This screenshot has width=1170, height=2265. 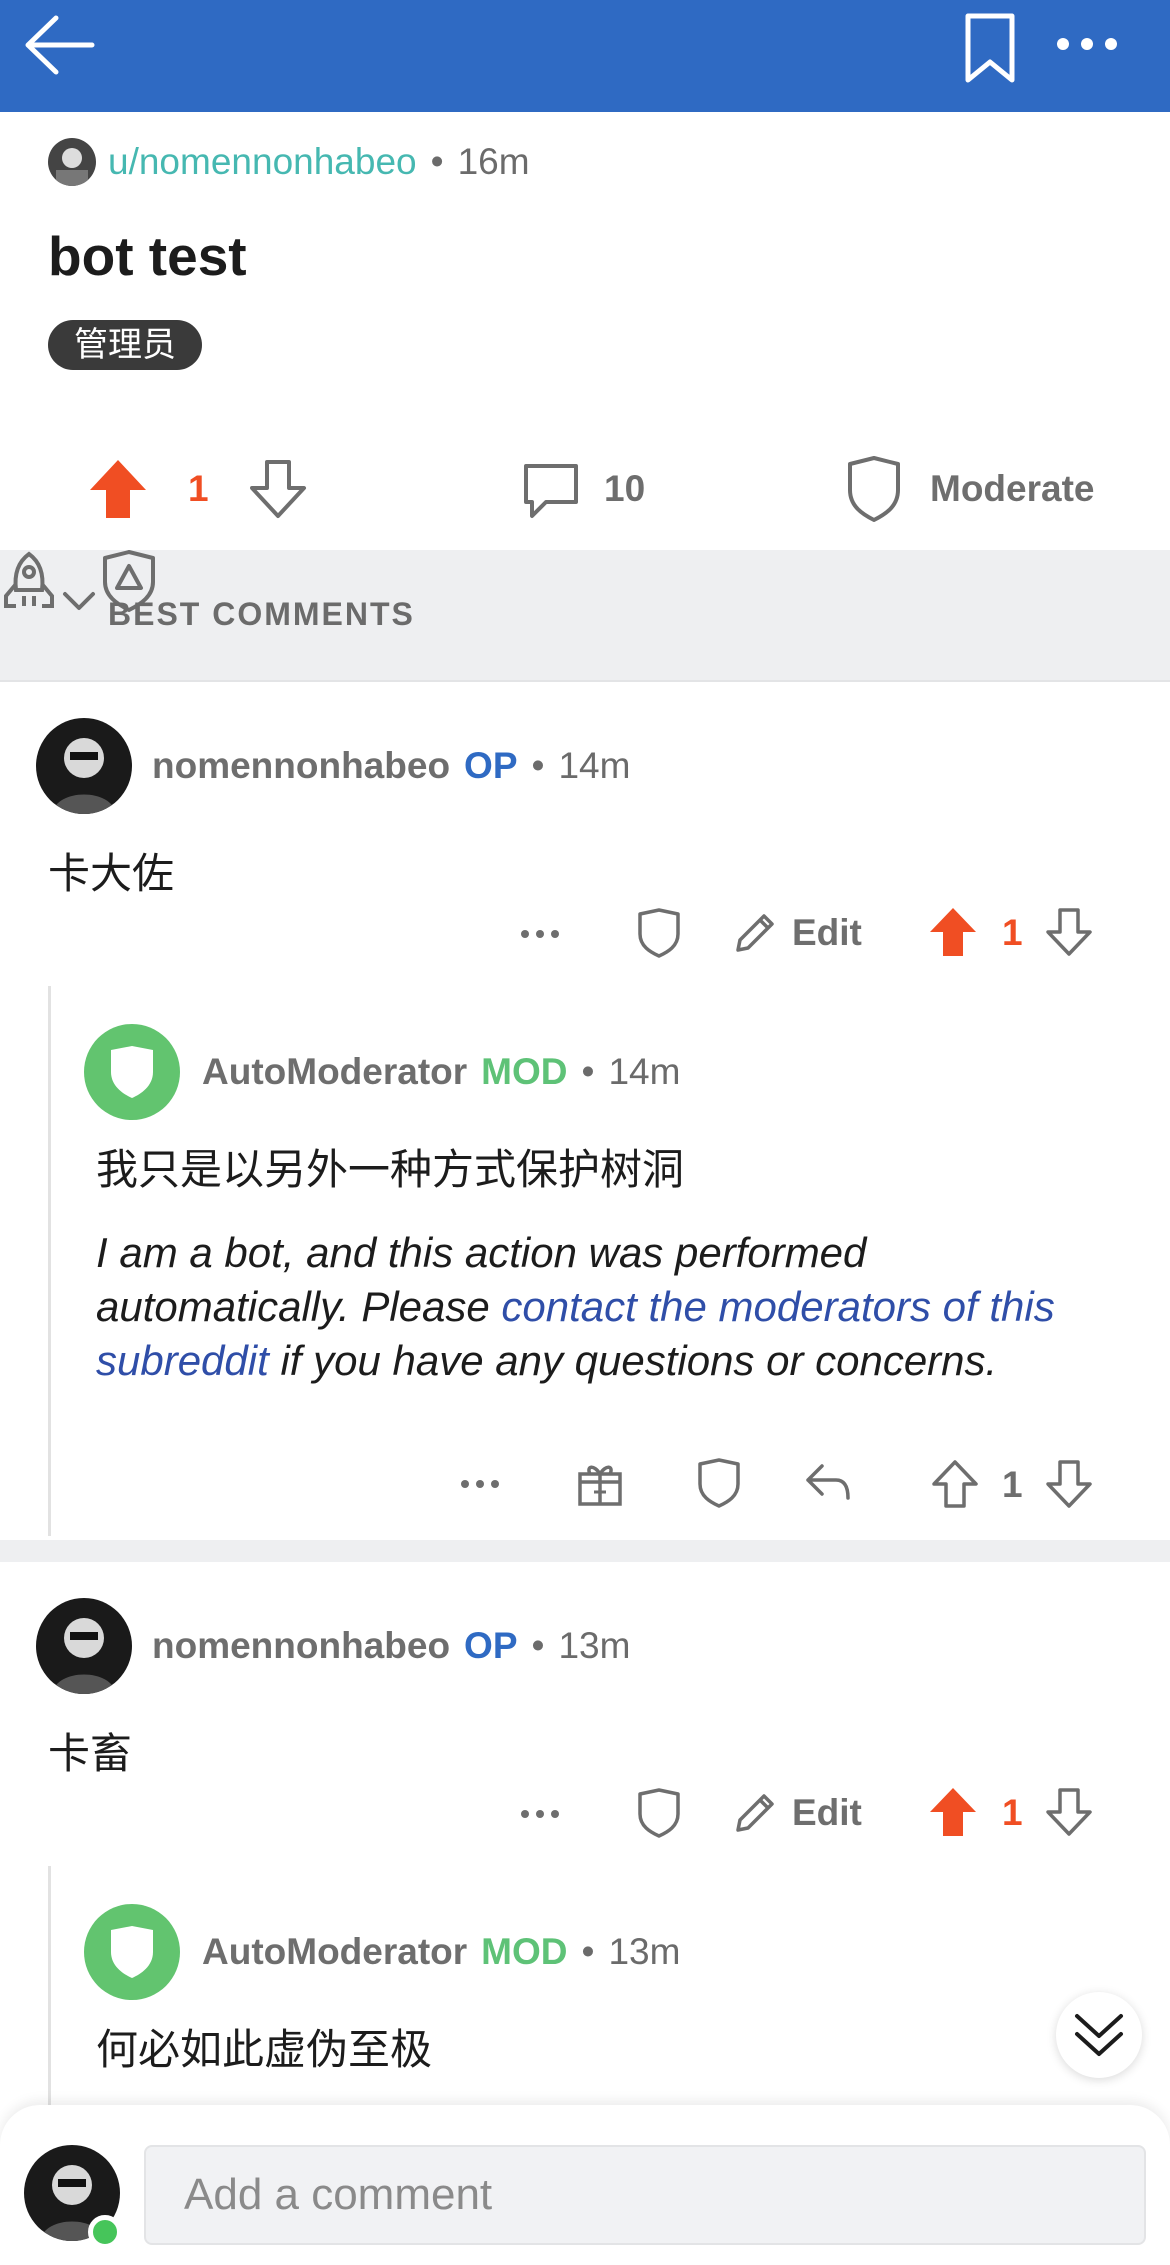 I want to click on comment-composer: Add a comment, so click(x=585, y=2185).